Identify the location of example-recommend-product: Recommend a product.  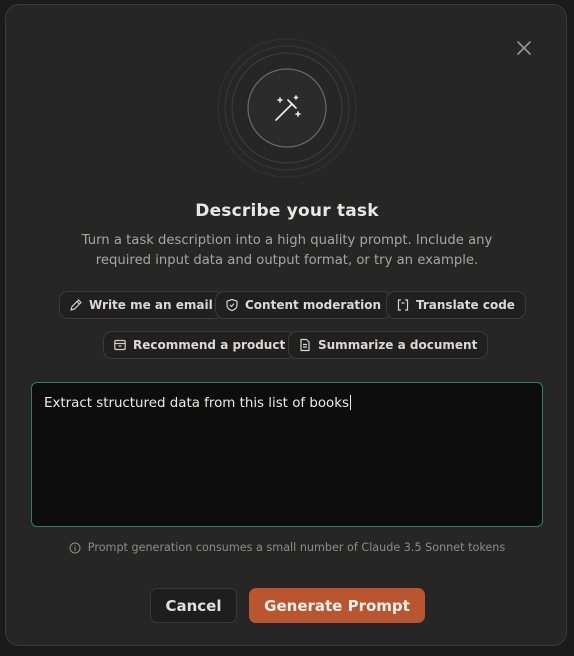
(200, 345).